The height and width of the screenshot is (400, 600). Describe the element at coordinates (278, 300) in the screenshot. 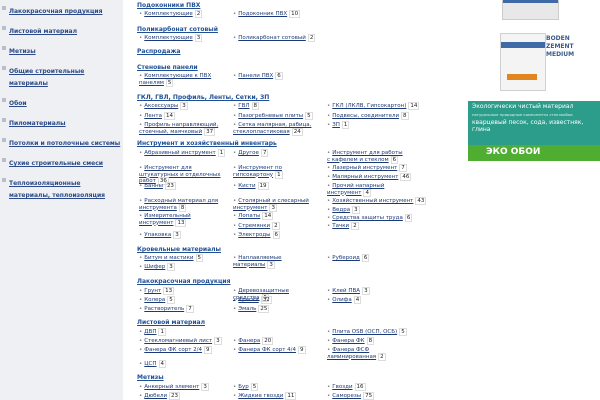

I see `list-item: • Краска 32` at that location.